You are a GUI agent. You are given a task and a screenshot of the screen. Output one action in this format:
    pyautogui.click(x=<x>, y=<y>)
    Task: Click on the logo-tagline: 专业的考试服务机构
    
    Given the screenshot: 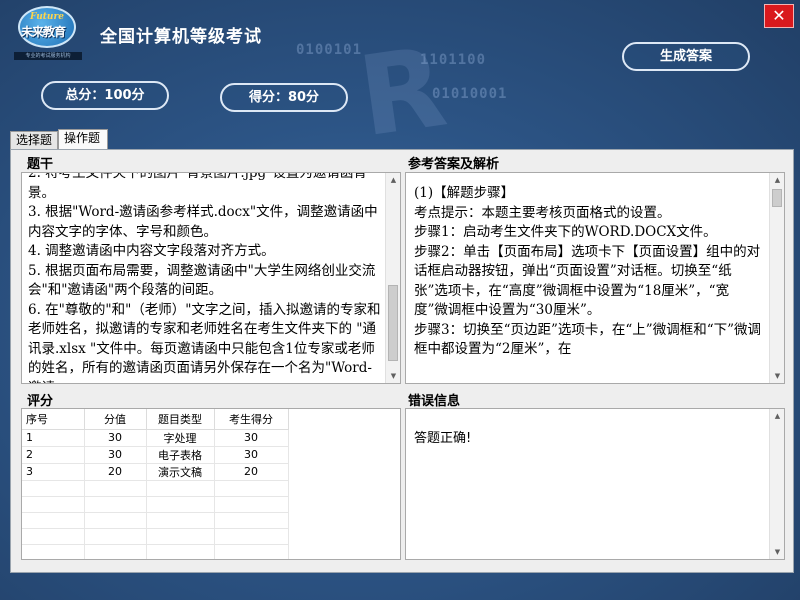 What is the action you would take?
    pyautogui.click(x=48, y=56)
    